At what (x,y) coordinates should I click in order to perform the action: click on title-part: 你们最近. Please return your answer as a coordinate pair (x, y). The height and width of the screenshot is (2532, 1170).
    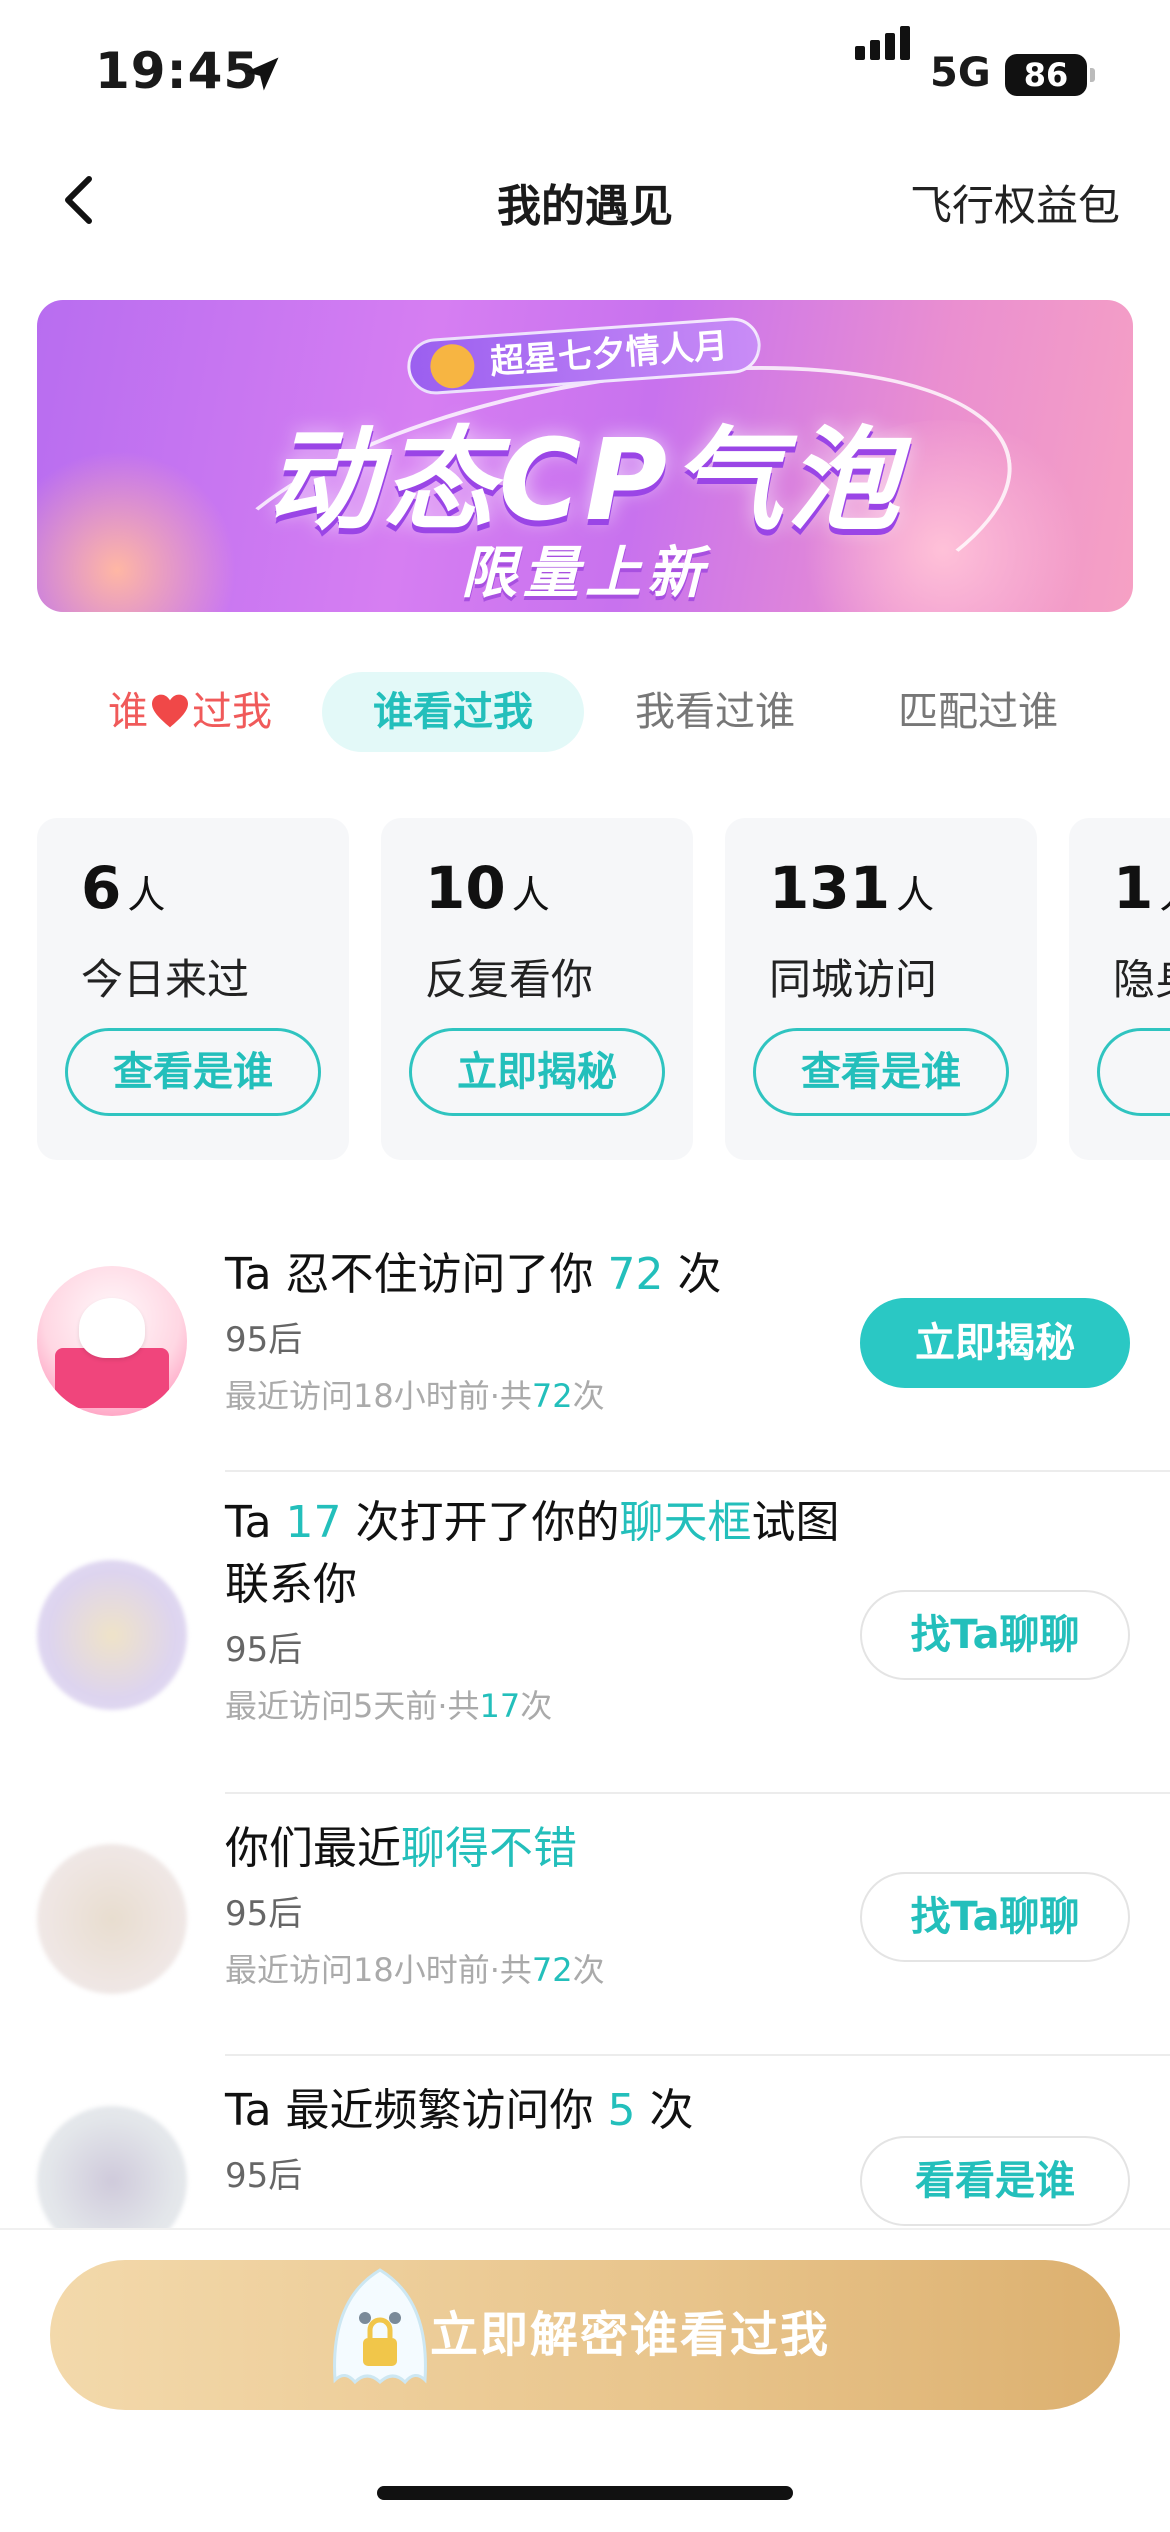
    Looking at the image, I should click on (313, 1848).